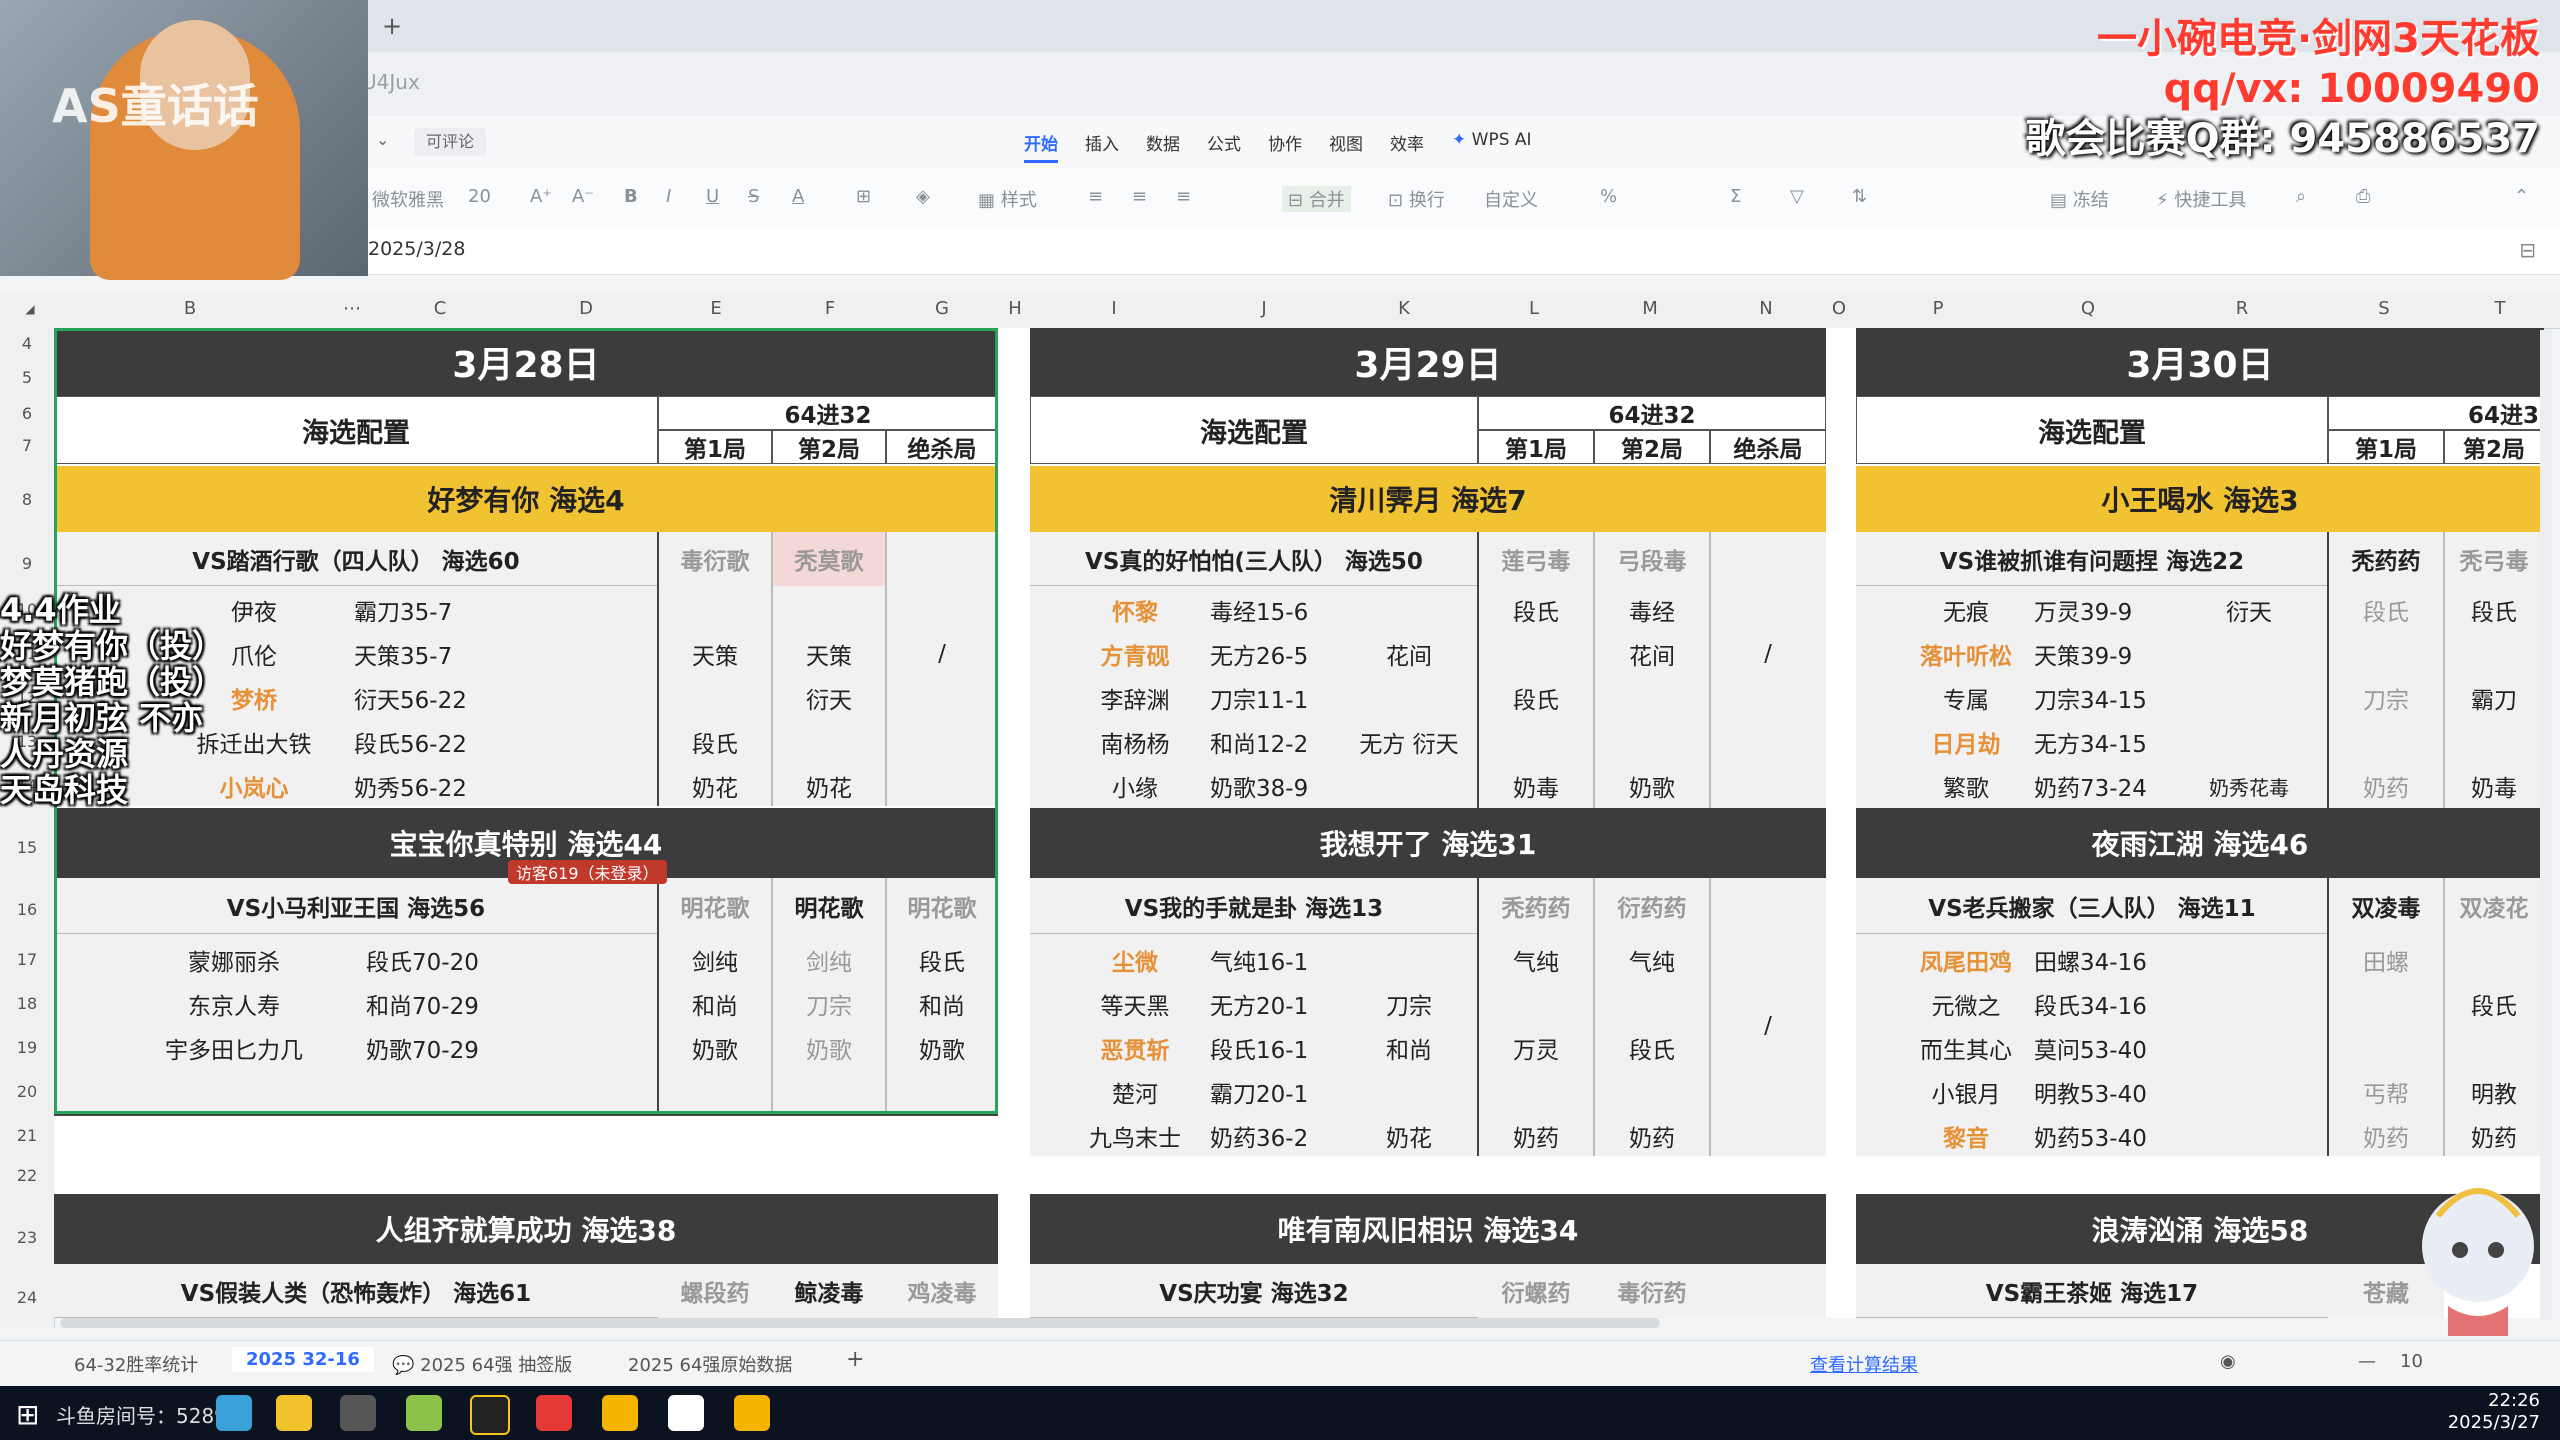 The image size is (2560, 1440). What do you see at coordinates (1275, 1136) in the screenshot?
I see `player-class: 奶药36-2` at bounding box center [1275, 1136].